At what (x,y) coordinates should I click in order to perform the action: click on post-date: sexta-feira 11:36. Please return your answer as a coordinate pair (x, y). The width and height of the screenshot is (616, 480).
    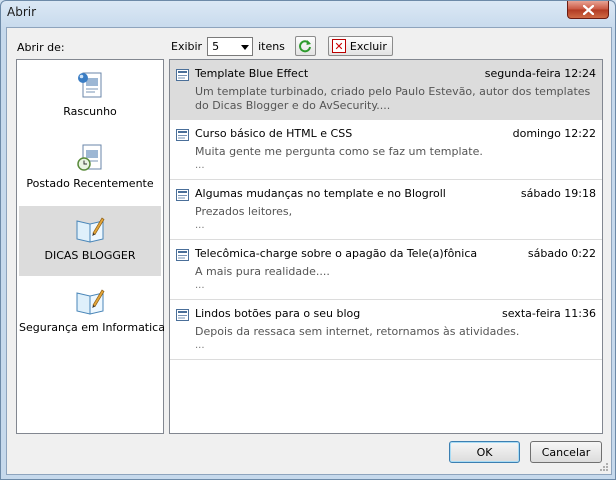
    Looking at the image, I should click on (549, 313).